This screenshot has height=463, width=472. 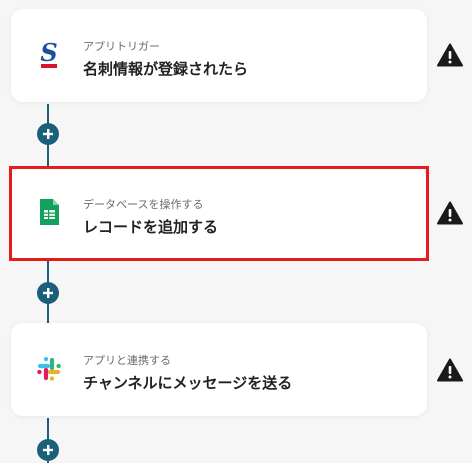 I want to click on step-subtitle: アプリと連携する, so click(x=127, y=360).